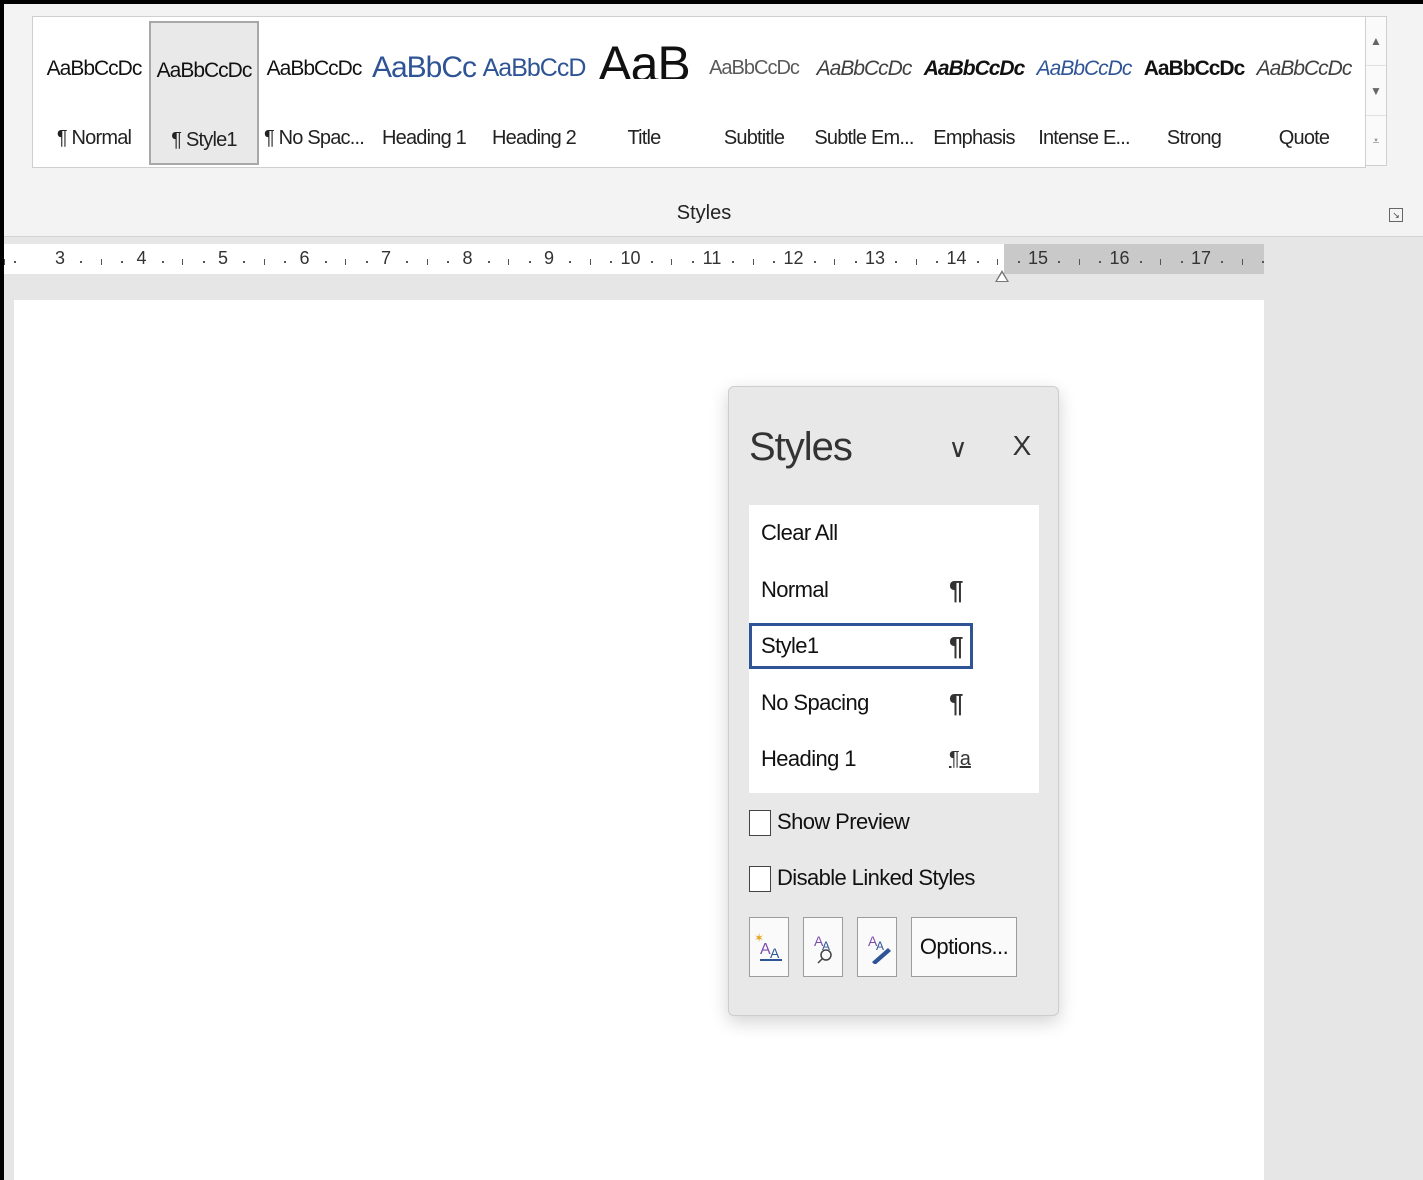  I want to click on new-style-button: A A ✶, so click(769, 947).